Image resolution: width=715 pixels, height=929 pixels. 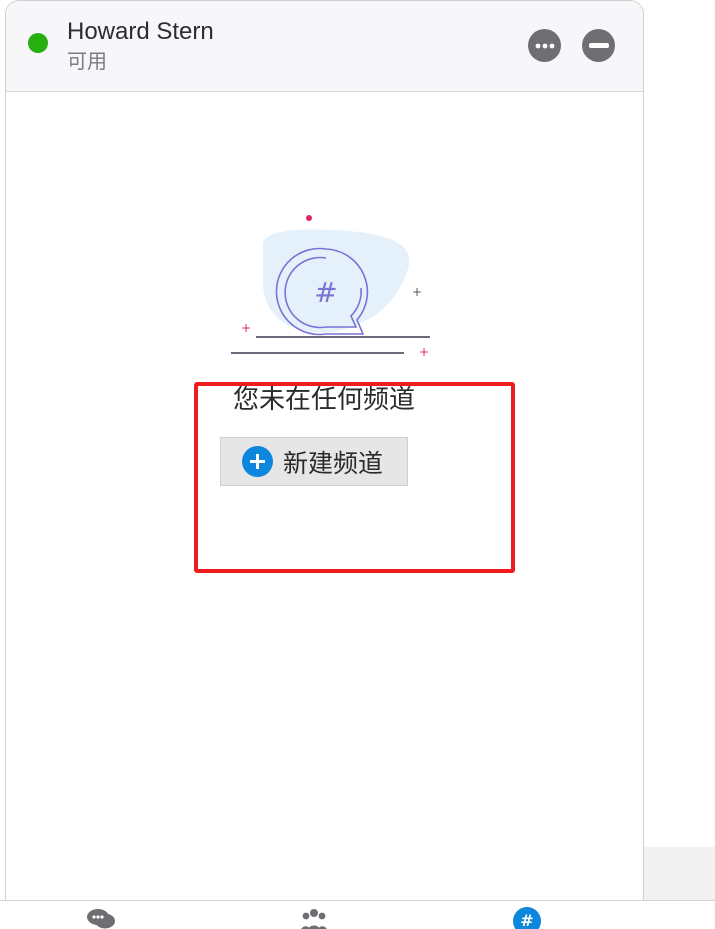 What do you see at coordinates (140, 31) in the screenshot?
I see `user-name: Howard Stern` at bounding box center [140, 31].